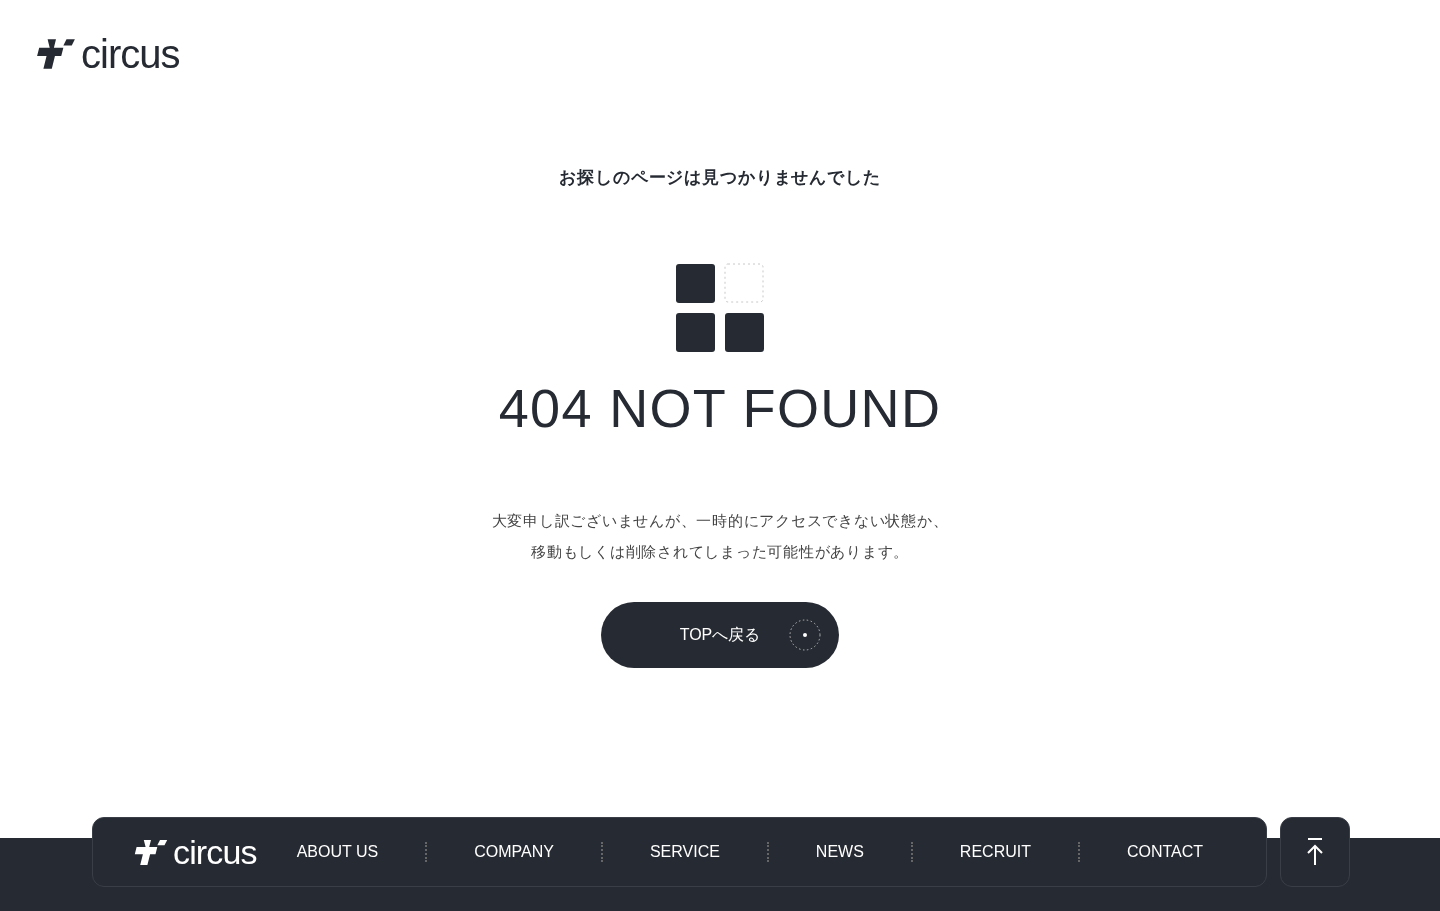 The width and height of the screenshot is (1440, 911). What do you see at coordinates (720, 407) in the screenshot?
I see `error-title: 404 NOT FOUND` at bounding box center [720, 407].